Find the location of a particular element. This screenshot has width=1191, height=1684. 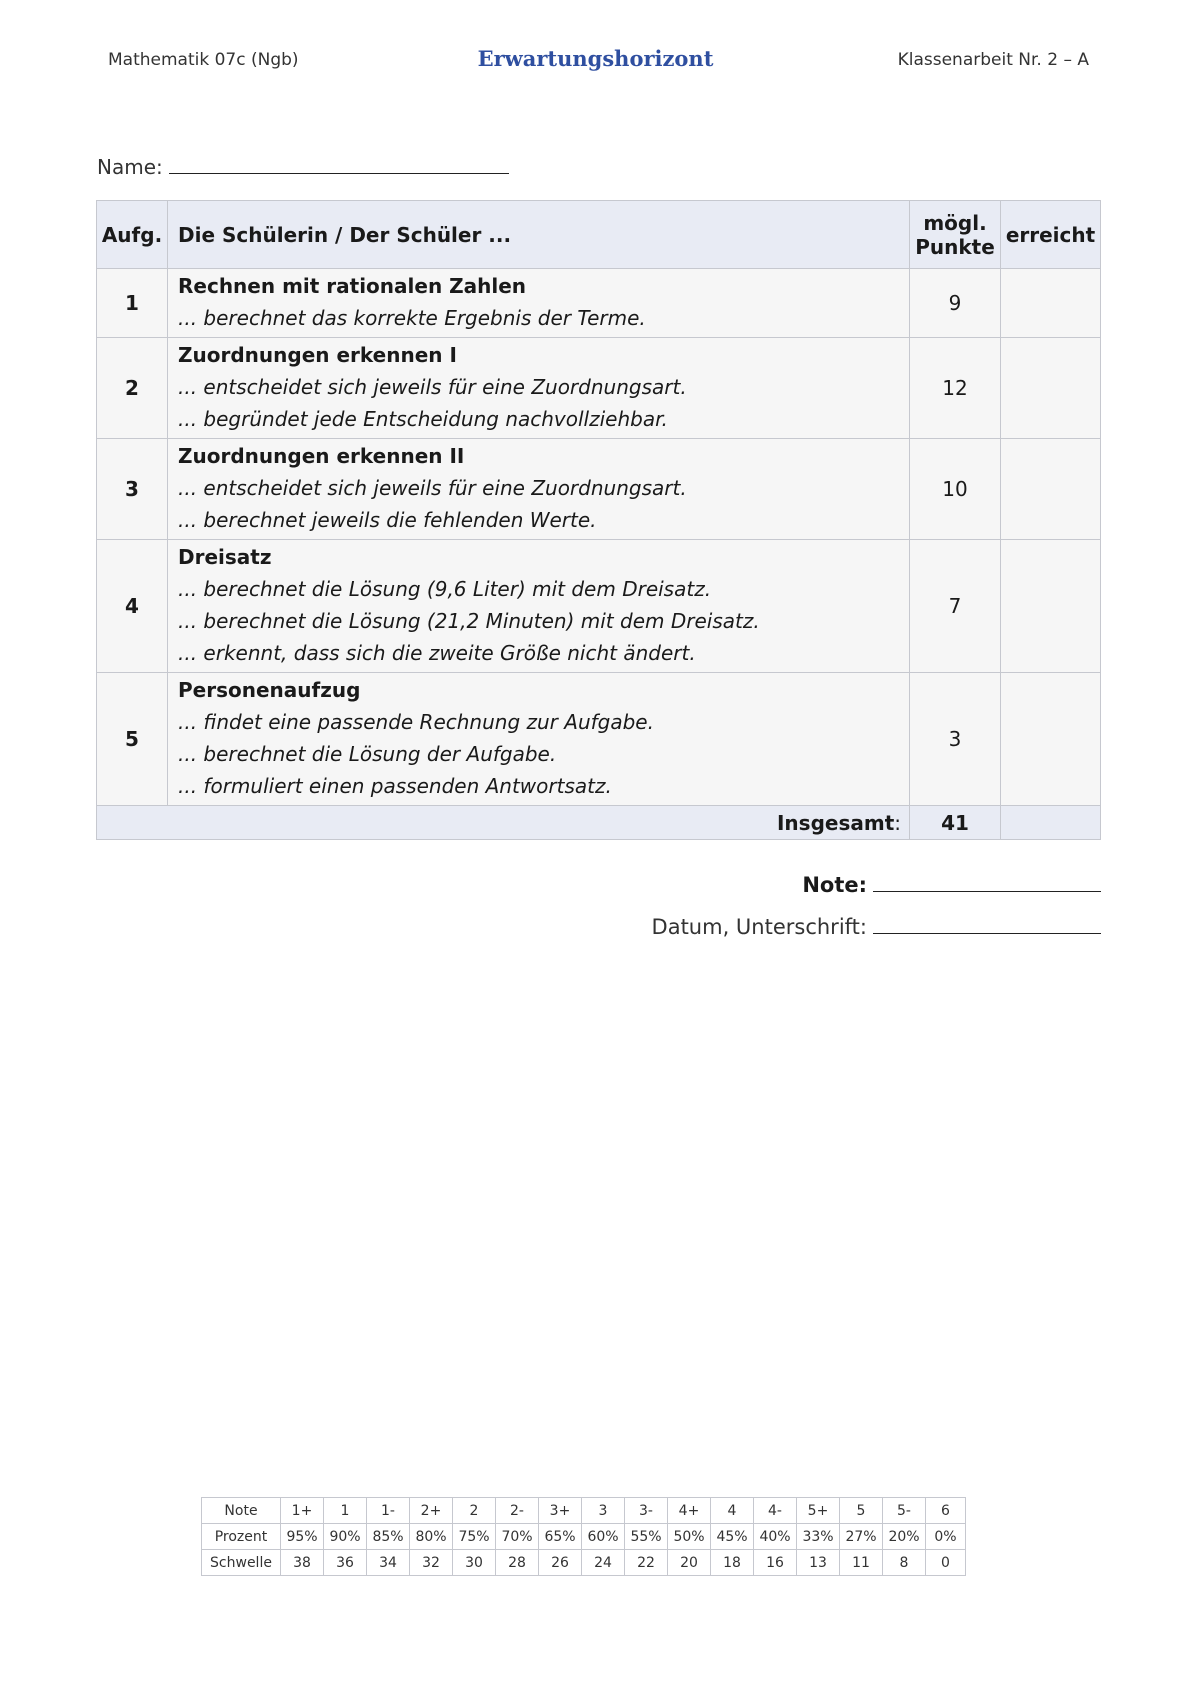

grade-row-note: Note 1+ 1 1- 2+ 2 2- 3+ 3 3- 4+ 4 4- 5+ 5 5- 6 is located at coordinates (583, 1510).